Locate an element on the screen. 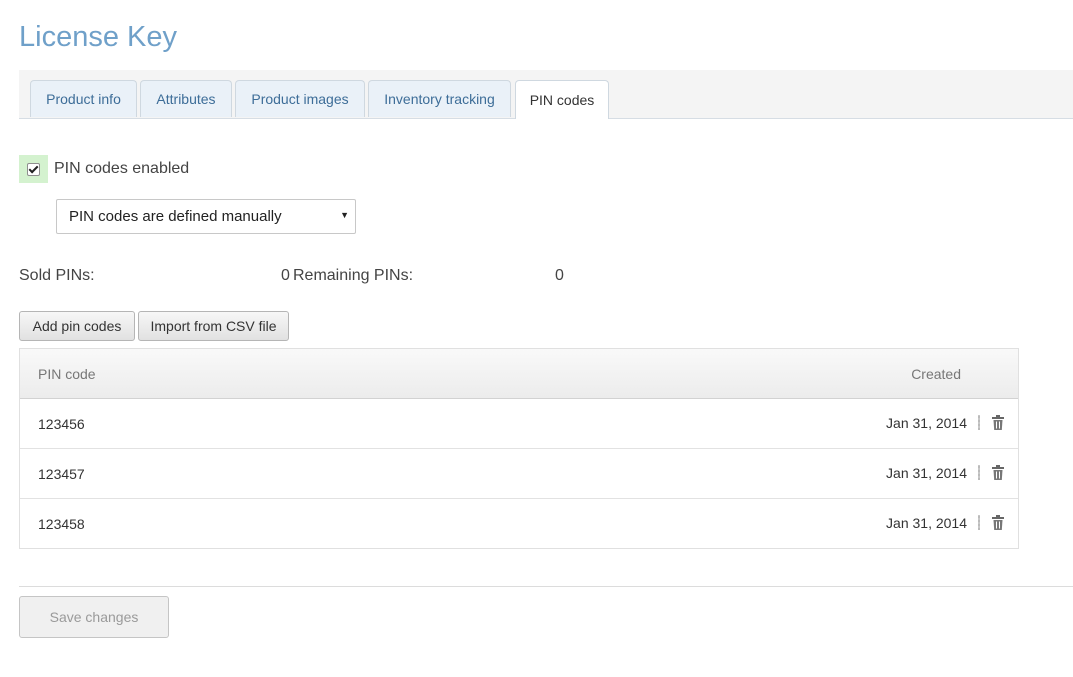  table-row: 123458 Jan 31, 2014 is located at coordinates (519, 523).